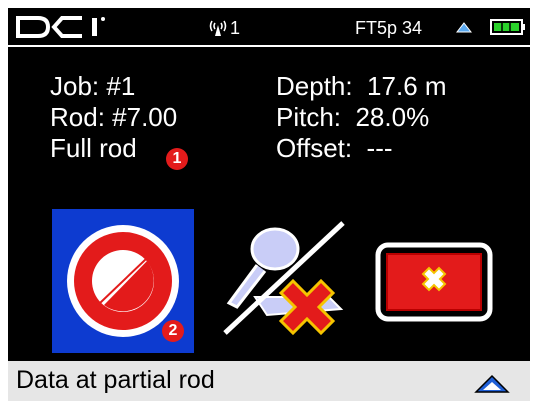  What do you see at coordinates (507, 27) in the screenshot?
I see `battery-icon` at bounding box center [507, 27].